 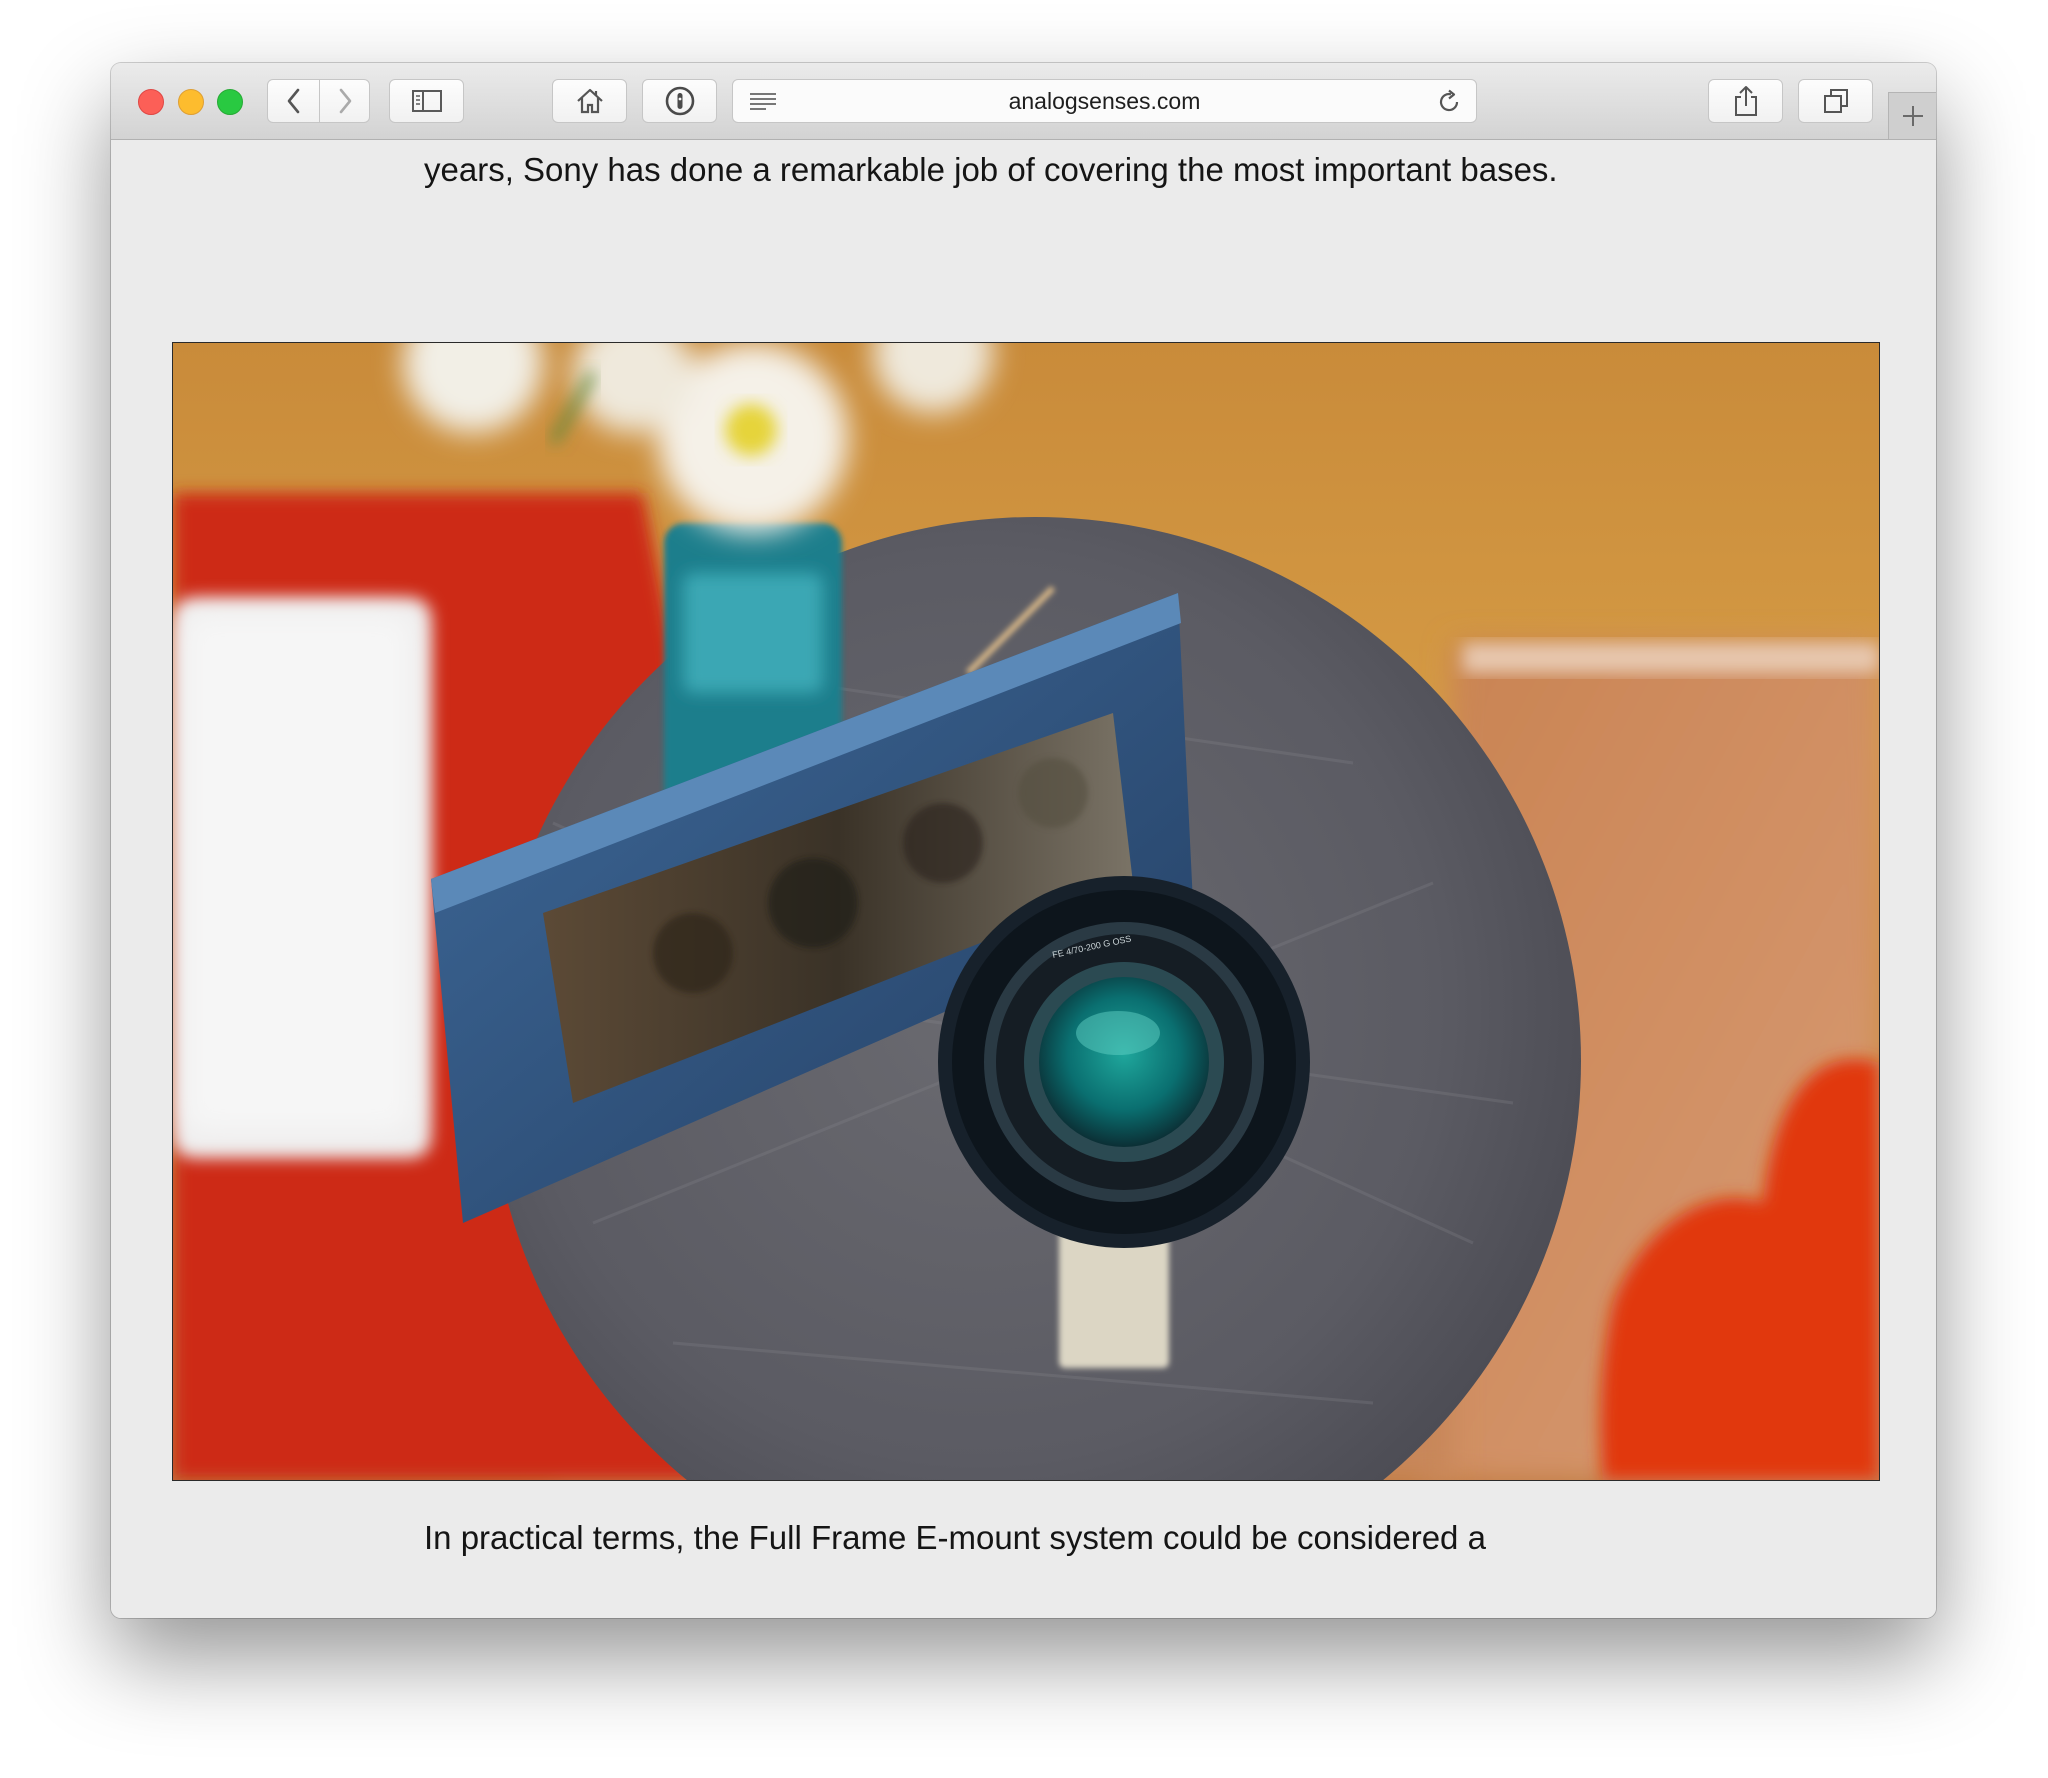 I want to click on url-text: analogsenses.com, so click(x=1104, y=101).